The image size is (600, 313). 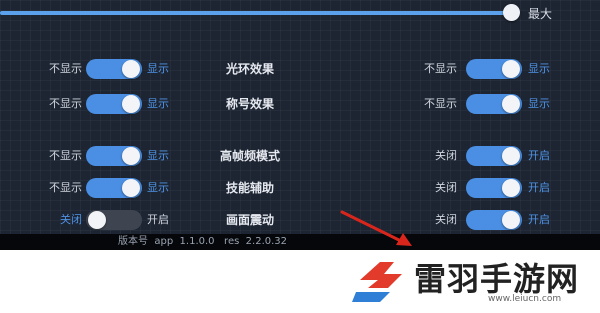 I want to click on brand-url: www.leiucn.com, so click(x=525, y=299).